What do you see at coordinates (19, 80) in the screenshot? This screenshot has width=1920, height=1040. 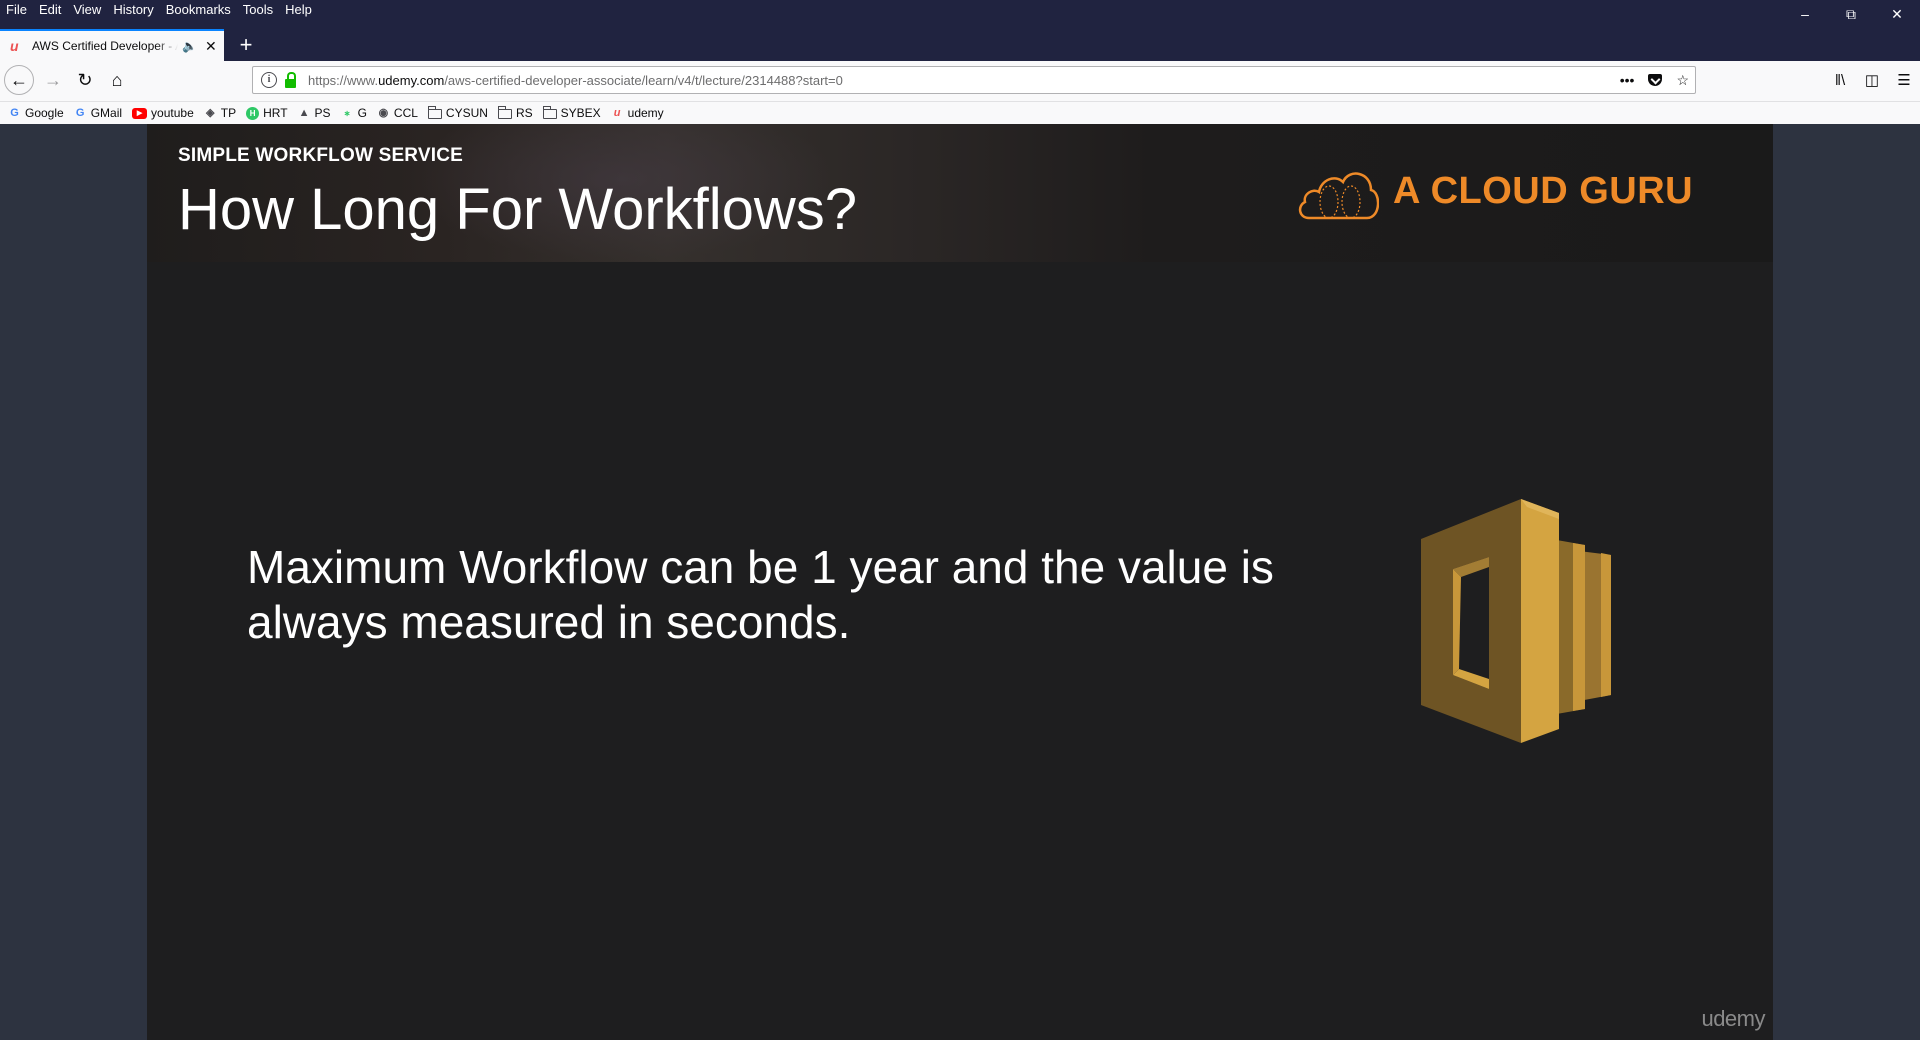 I see `back-button: ←` at bounding box center [19, 80].